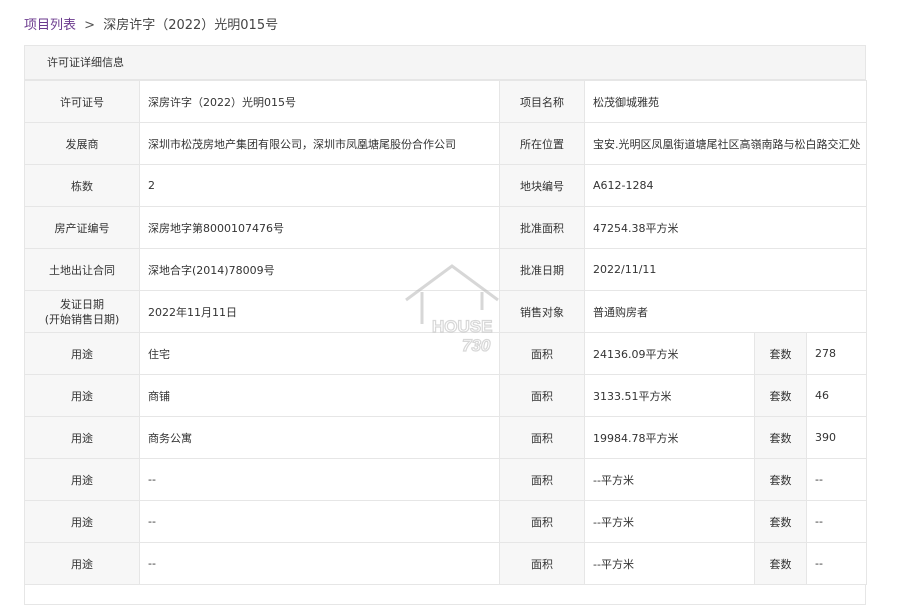 This screenshot has width=900, height=605. Describe the element at coordinates (542, 227) in the screenshot. I see `label-approved-area: 批准面积` at that location.